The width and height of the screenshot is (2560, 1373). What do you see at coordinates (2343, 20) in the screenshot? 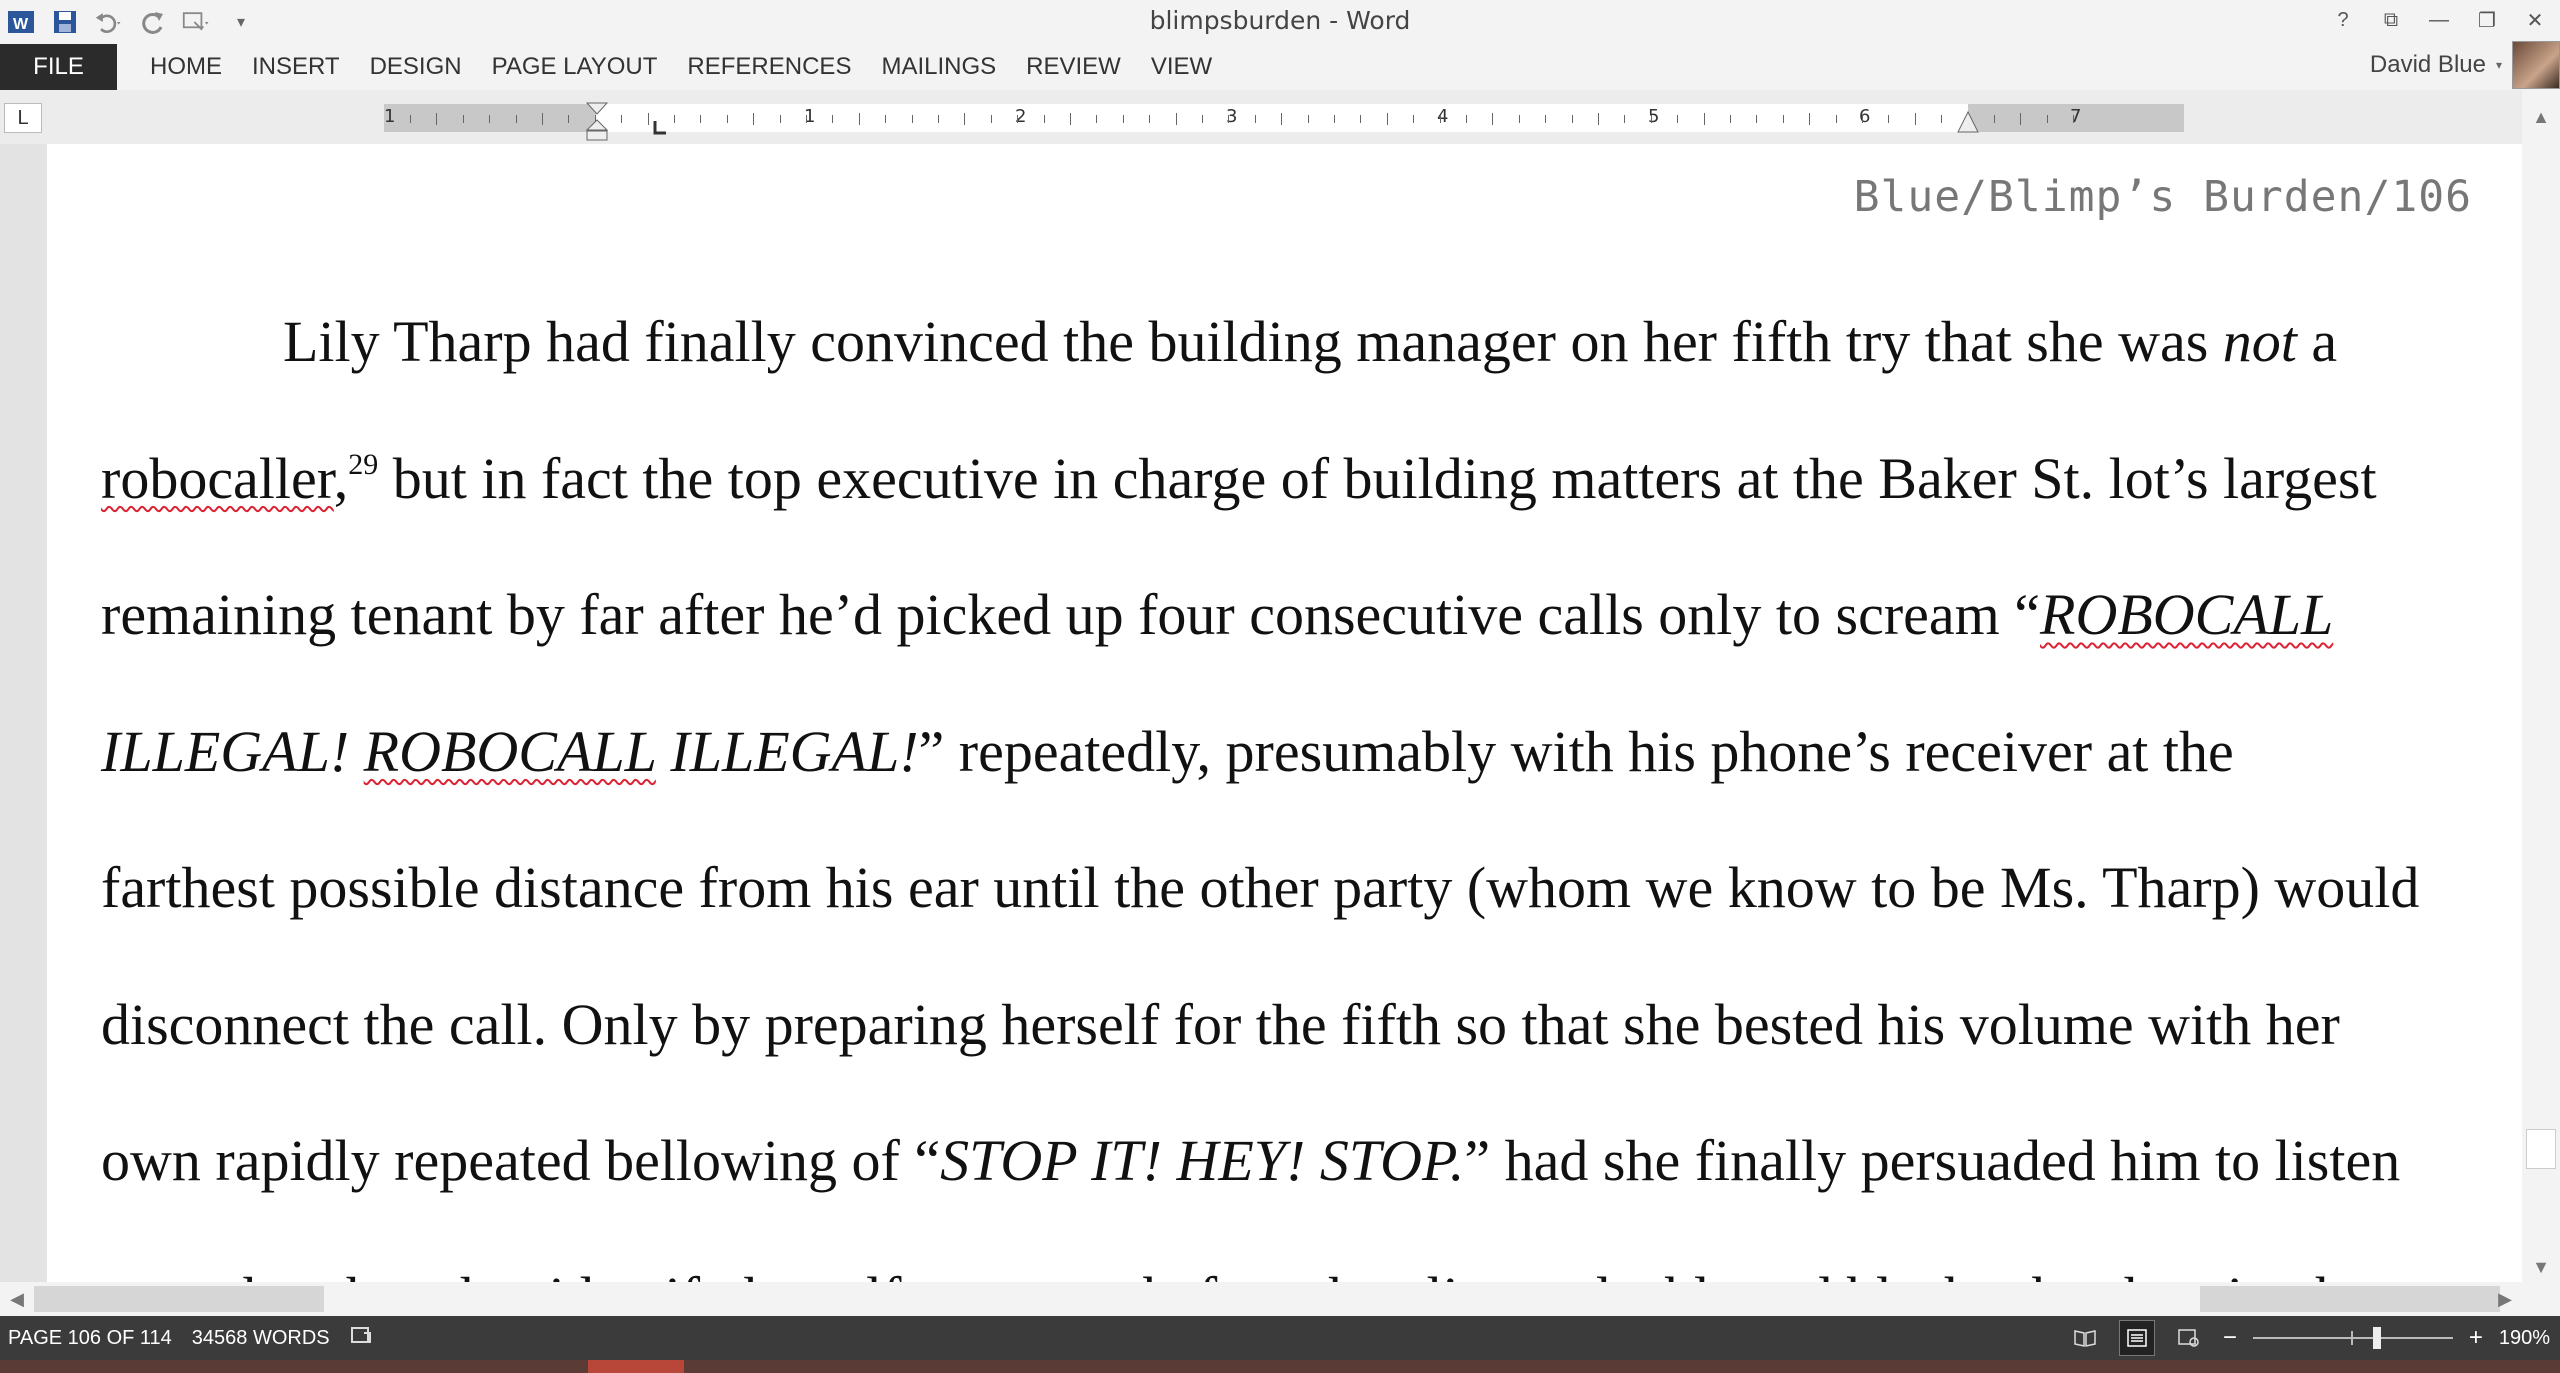
I see `help-icon: ?` at bounding box center [2343, 20].